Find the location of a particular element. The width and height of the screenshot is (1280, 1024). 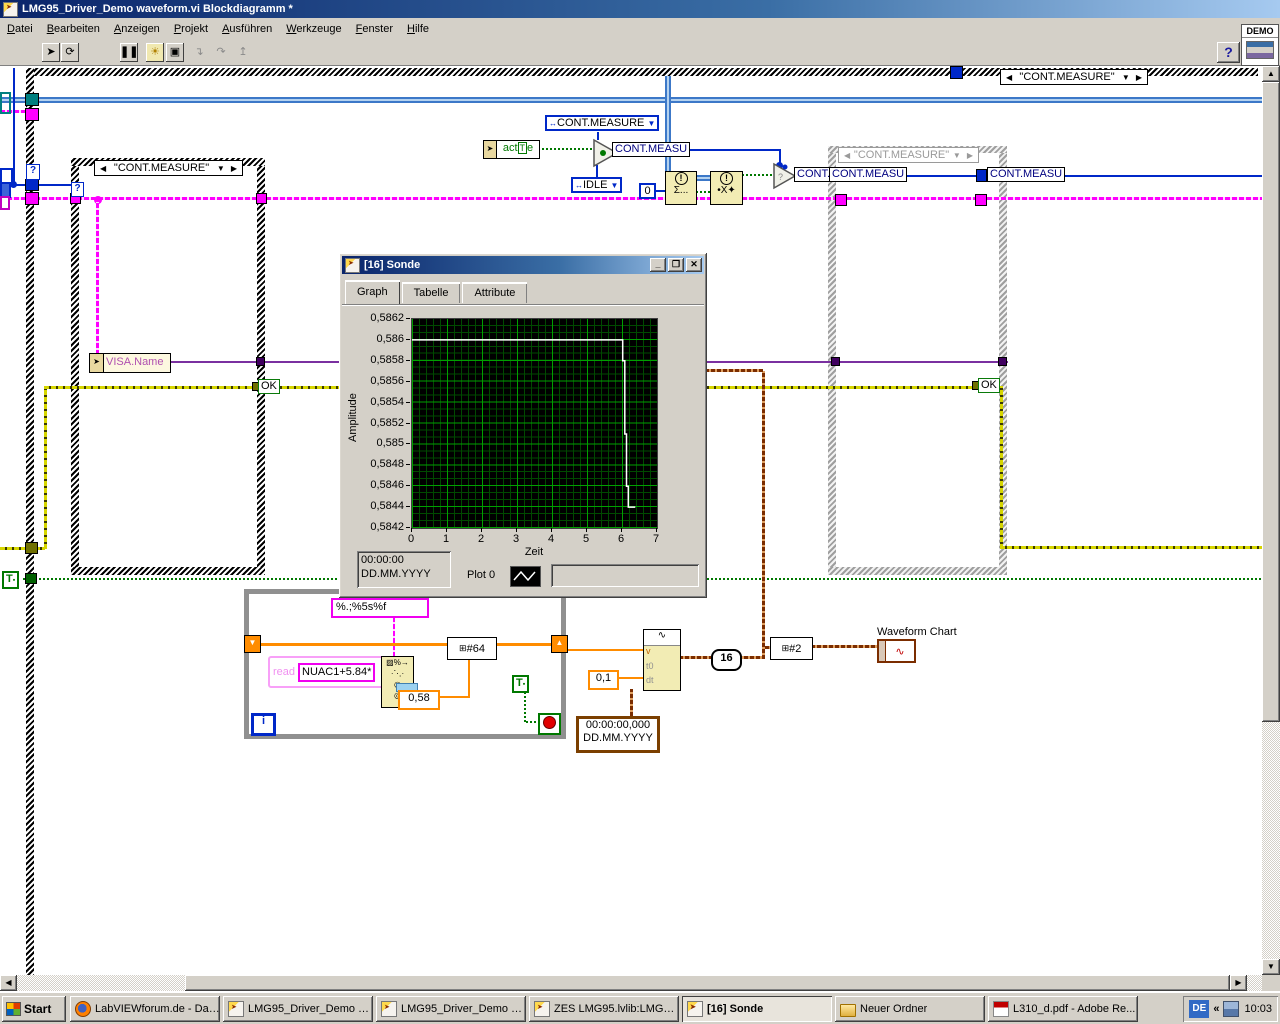

iteration-terminal: i is located at coordinates (263, 724).